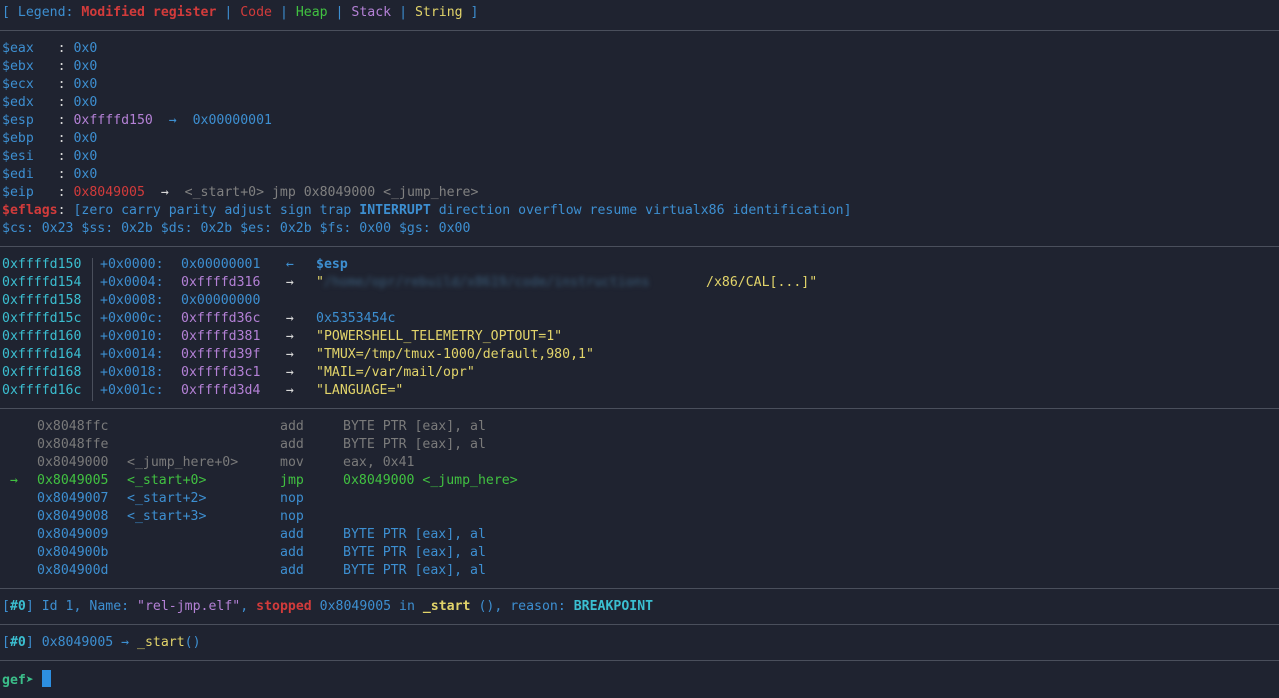  Describe the element at coordinates (639, 85) in the screenshot. I see `register-row: $ecx : 0x0` at that location.